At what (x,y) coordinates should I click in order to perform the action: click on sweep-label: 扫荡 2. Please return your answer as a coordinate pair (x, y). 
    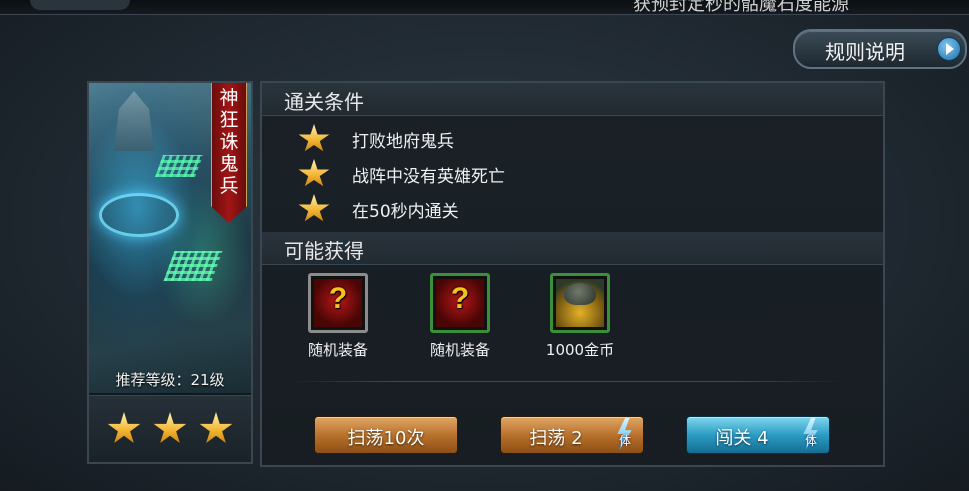
    Looking at the image, I should click on (556, 438).